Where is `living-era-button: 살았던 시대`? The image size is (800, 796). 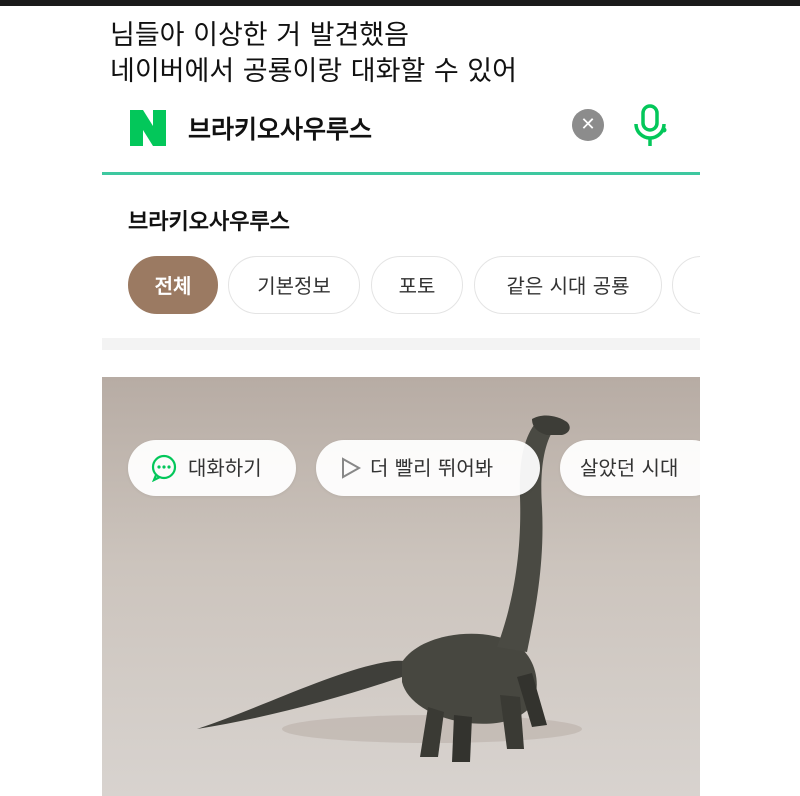 living-era-button: 살았던 시대 is located at coordinates (630, 468).